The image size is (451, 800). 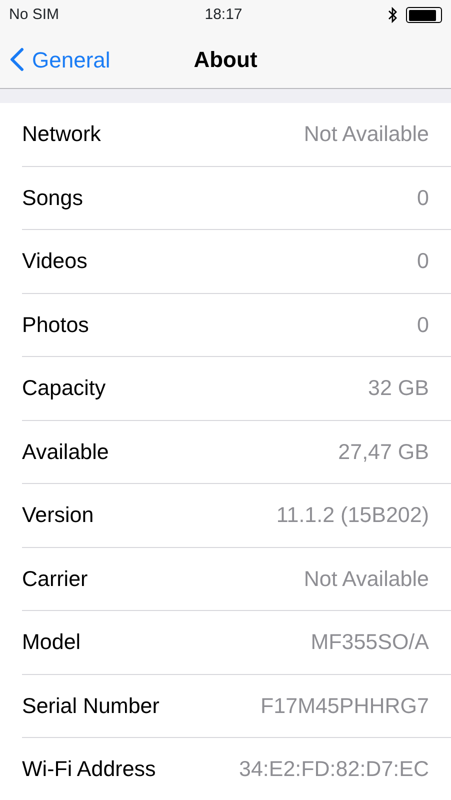 I want to click on row-label: Songs, so click(x=52, y=198).